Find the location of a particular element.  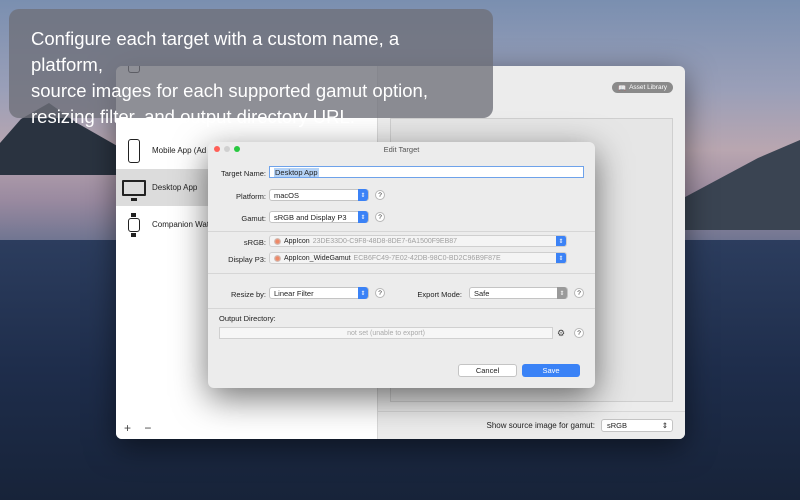

p3-image-name: AppIcon_WideGamut is located at coordinates (317, 258).